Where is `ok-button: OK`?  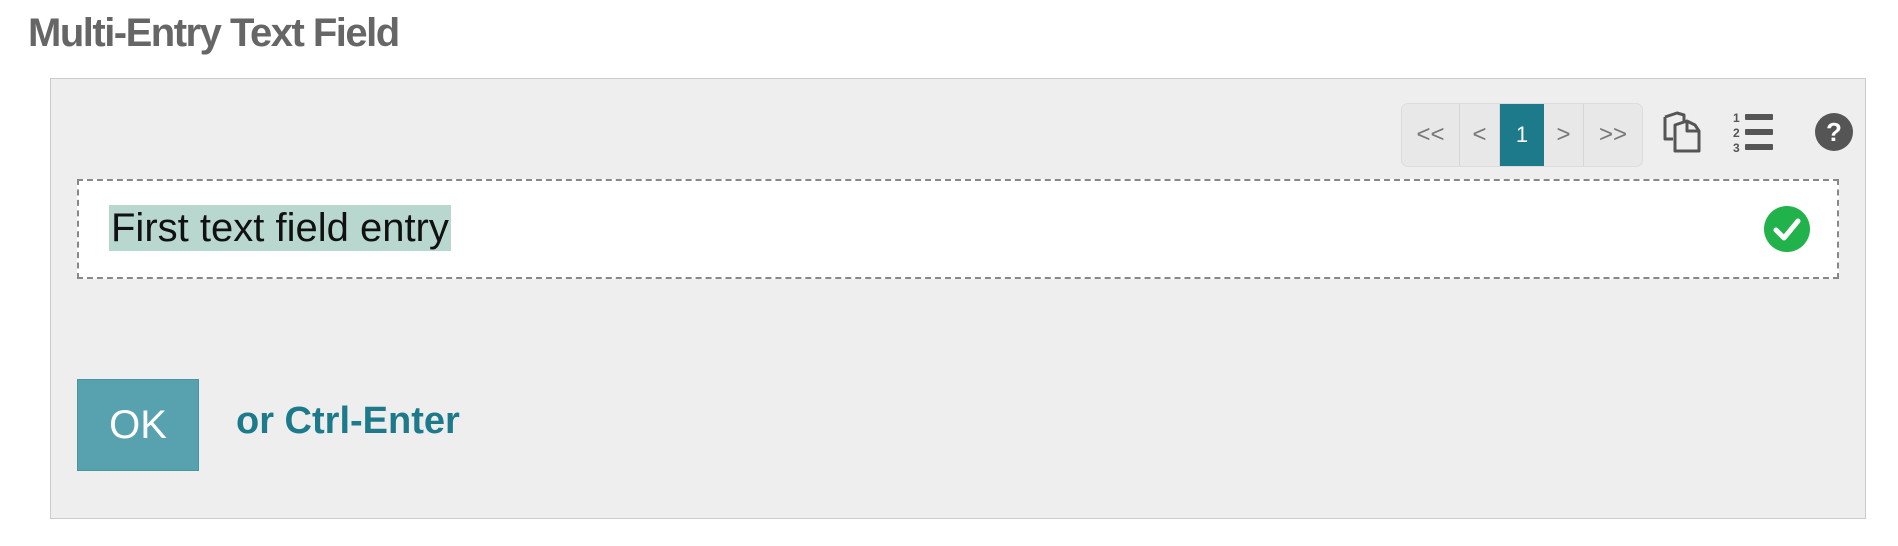 ok-button: OK is located at coordinates (138, 425).